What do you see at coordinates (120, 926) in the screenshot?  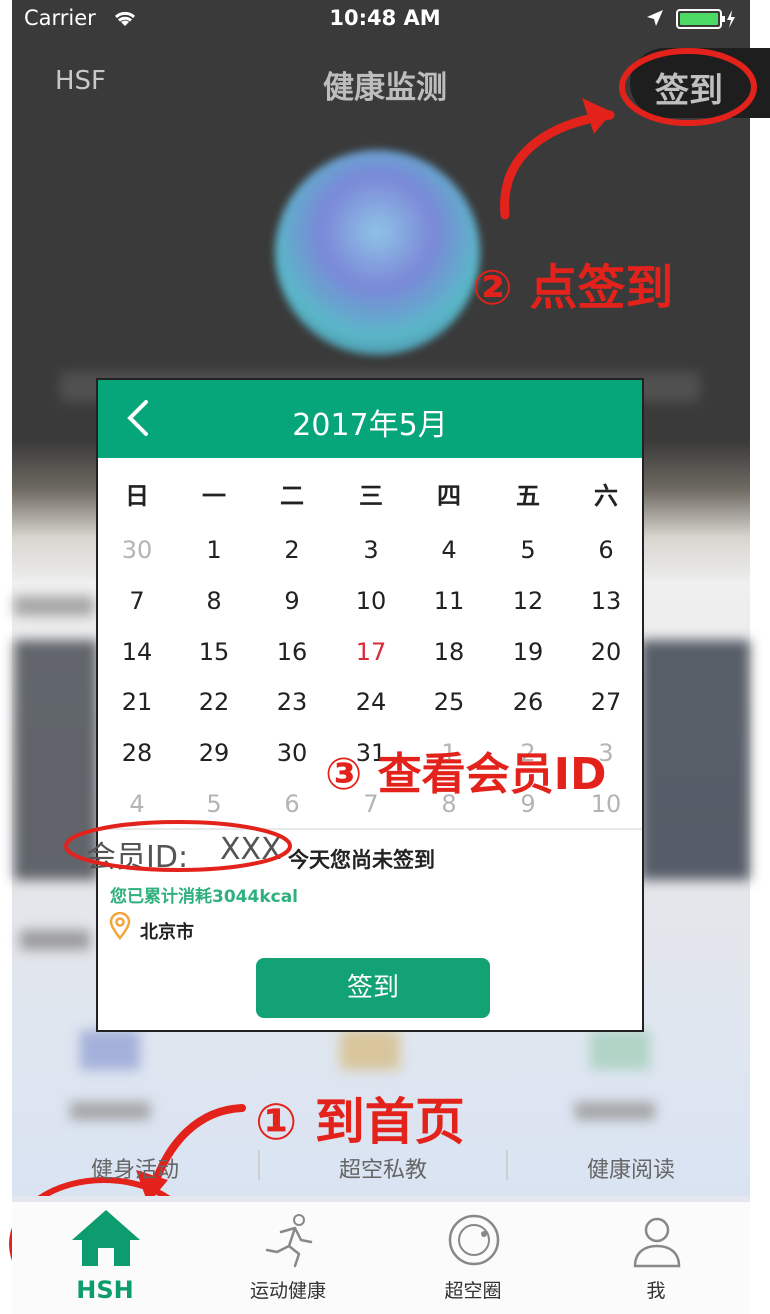 I see `location-pin-icon` at bounding box center [120, 926].